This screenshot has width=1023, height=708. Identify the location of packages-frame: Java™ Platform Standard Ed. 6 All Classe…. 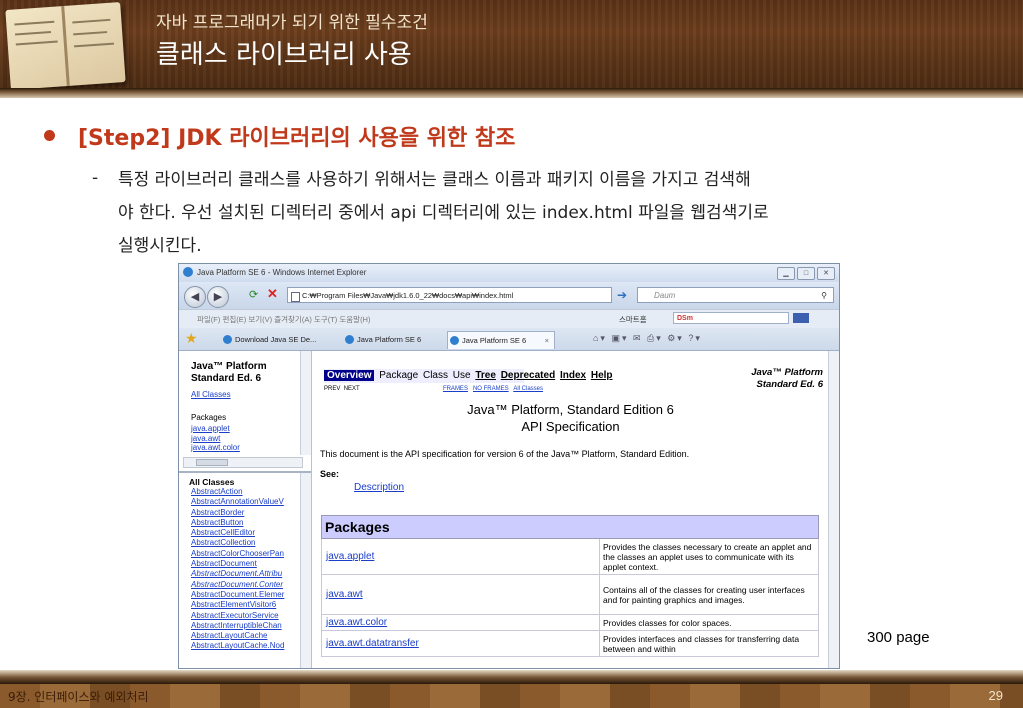
(245, 412).